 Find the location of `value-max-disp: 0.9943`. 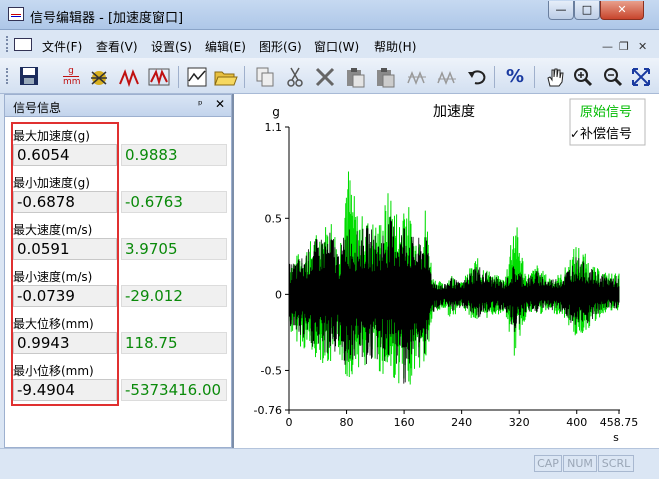

value-max-disp: 0.9943 is located at coordinates (65, 343).